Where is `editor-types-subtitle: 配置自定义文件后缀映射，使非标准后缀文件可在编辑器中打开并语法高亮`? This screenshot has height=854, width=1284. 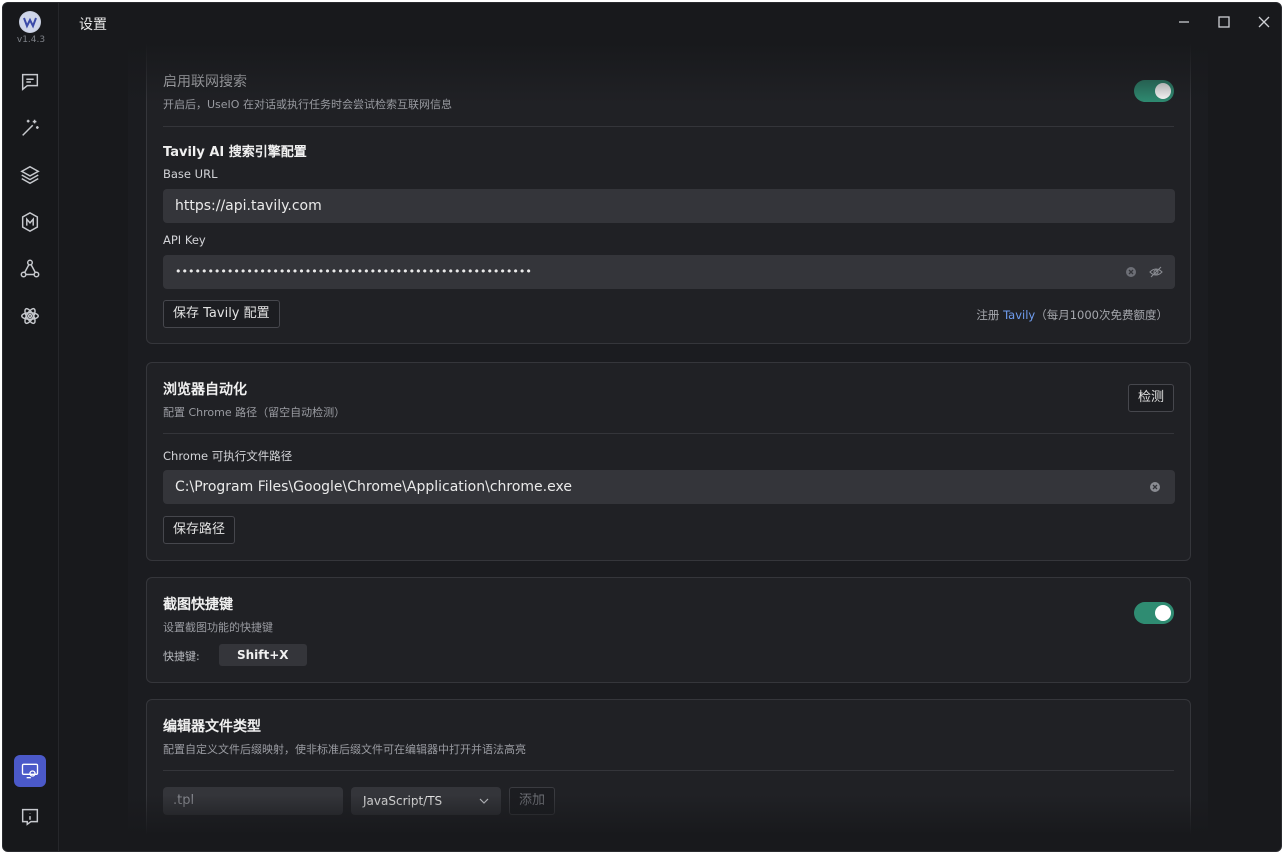
editor-types-subtitle: 配置自定义文件后缀映射，使非标准后缀文件可在编辑器中打开并语法高亮 is located at coordinates (344, 749).